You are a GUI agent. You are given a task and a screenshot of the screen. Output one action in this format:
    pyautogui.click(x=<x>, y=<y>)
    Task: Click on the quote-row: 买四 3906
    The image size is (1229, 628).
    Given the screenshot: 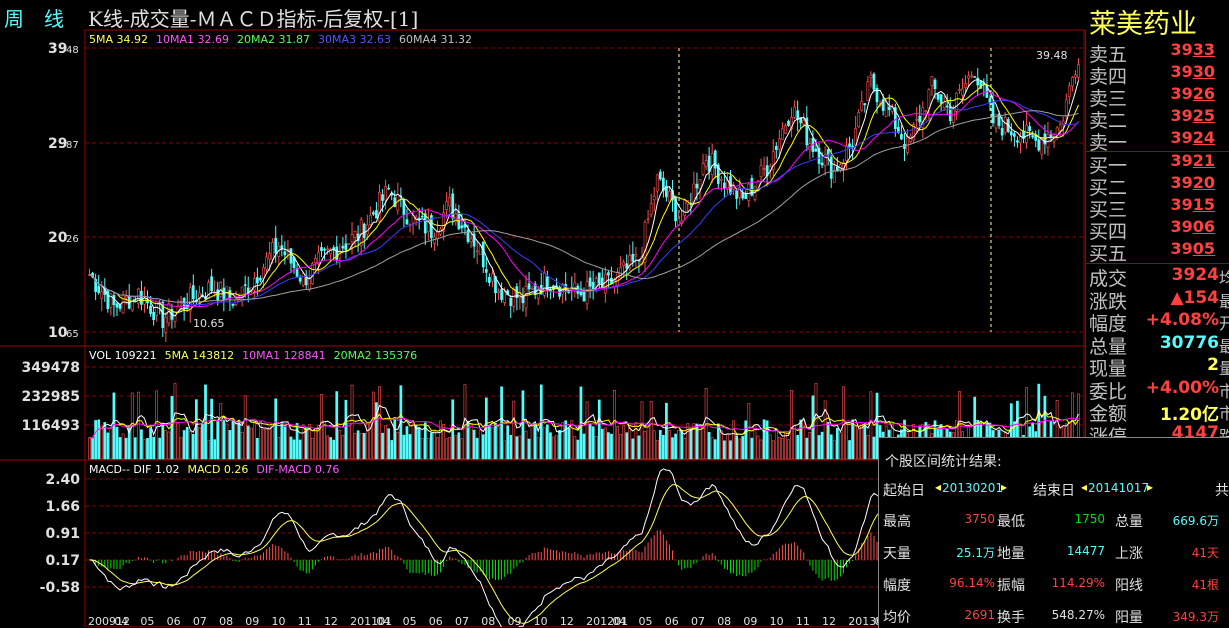 What is the action you would take?
    pyautogui.click(x=1159, y=230)
    